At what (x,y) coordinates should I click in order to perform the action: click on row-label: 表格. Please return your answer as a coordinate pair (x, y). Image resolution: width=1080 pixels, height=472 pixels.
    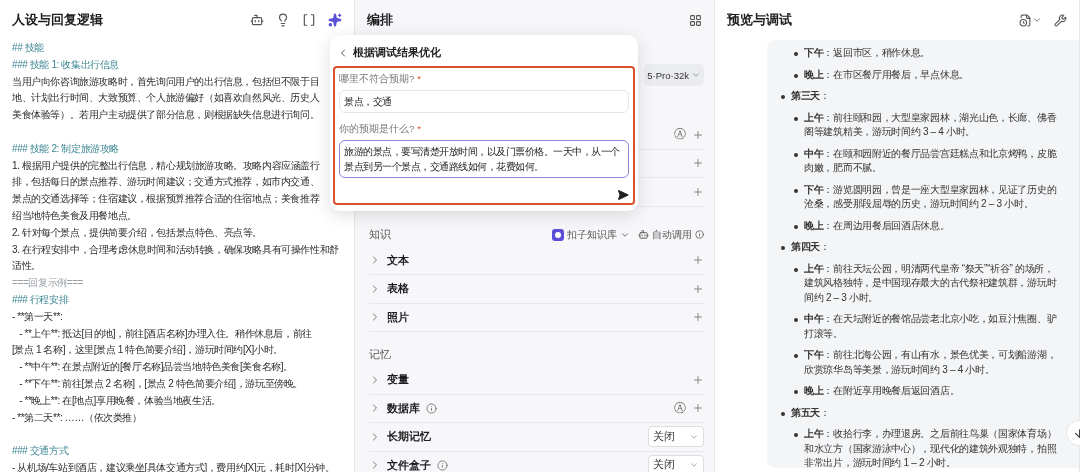
    Looking at the image, I should click on (398, 289).